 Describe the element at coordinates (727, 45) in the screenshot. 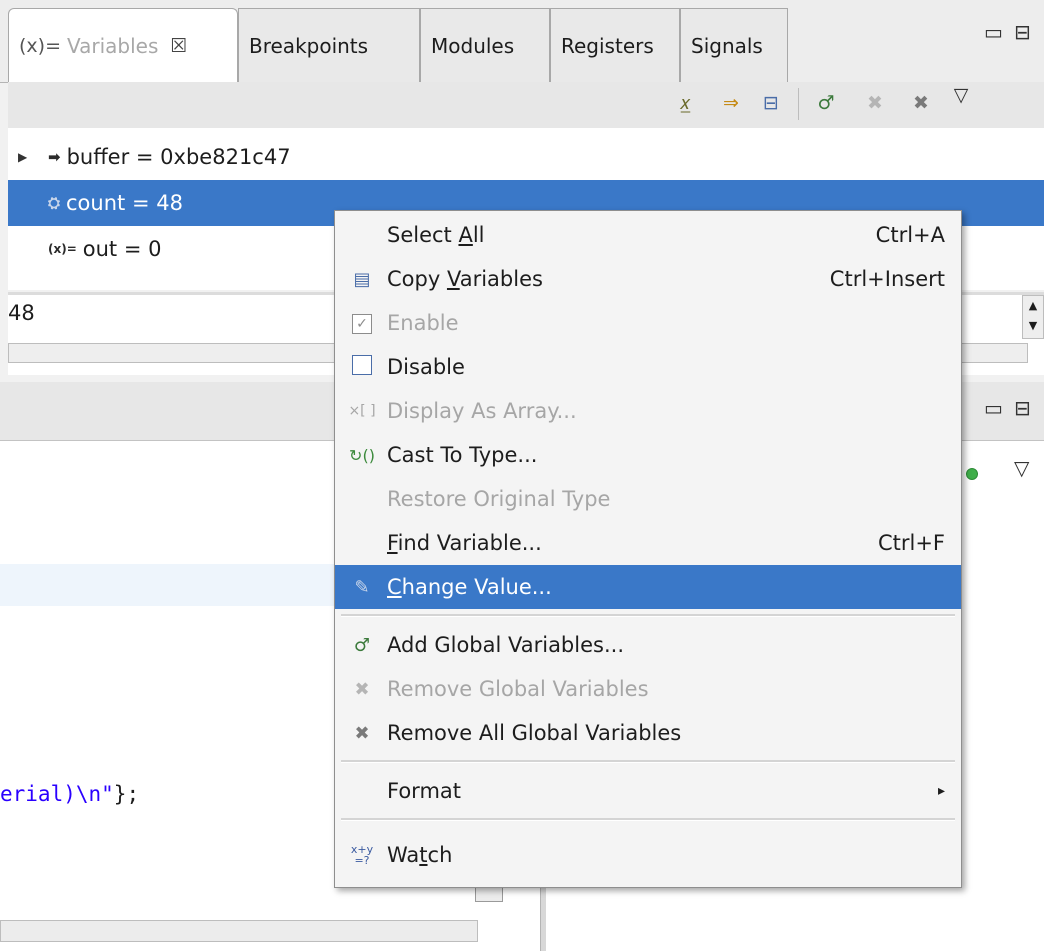

I see `tab-signals-label: Signals` at that location.